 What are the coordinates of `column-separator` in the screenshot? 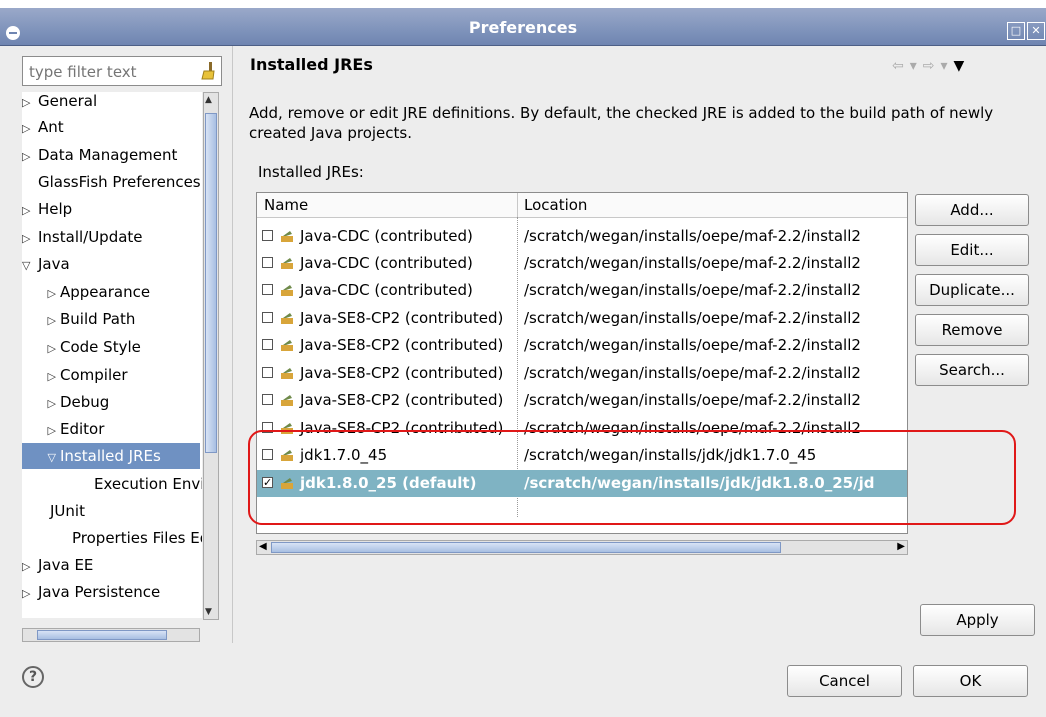 It's located at (517, 205).